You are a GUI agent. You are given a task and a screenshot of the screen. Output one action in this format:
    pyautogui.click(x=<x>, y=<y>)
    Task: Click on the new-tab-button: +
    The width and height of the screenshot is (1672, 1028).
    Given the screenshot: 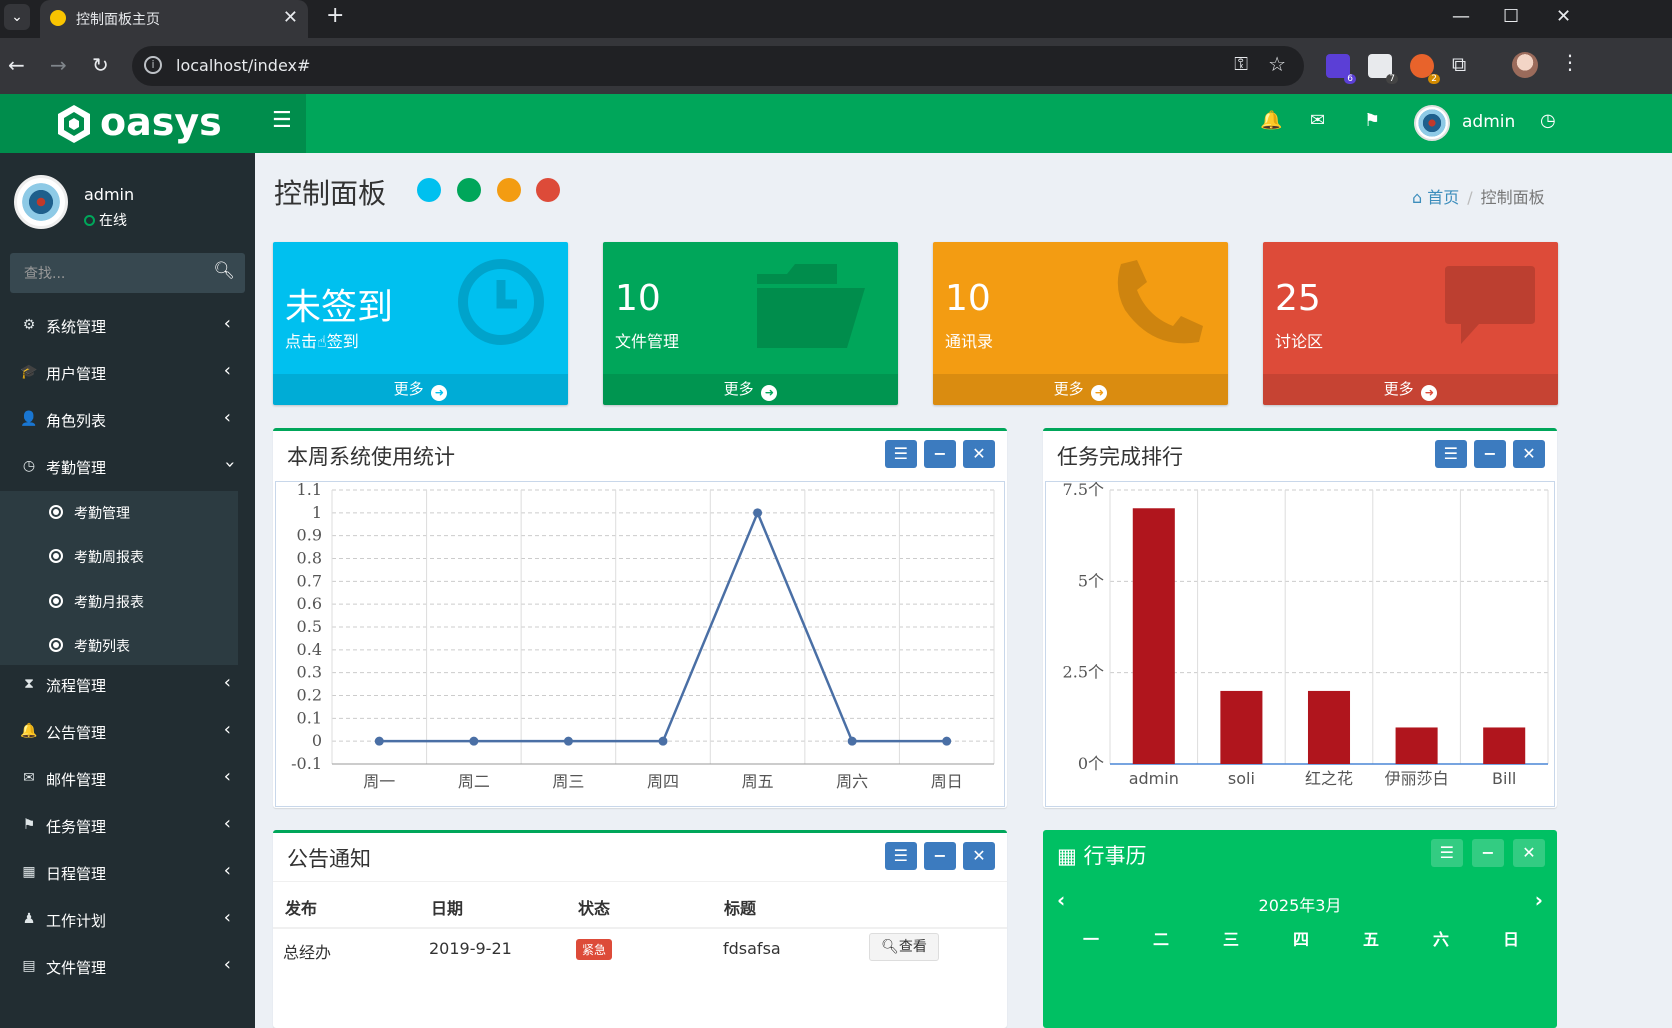 What is the action you would take?
    pyautogui.click(x=335, y=15)
    